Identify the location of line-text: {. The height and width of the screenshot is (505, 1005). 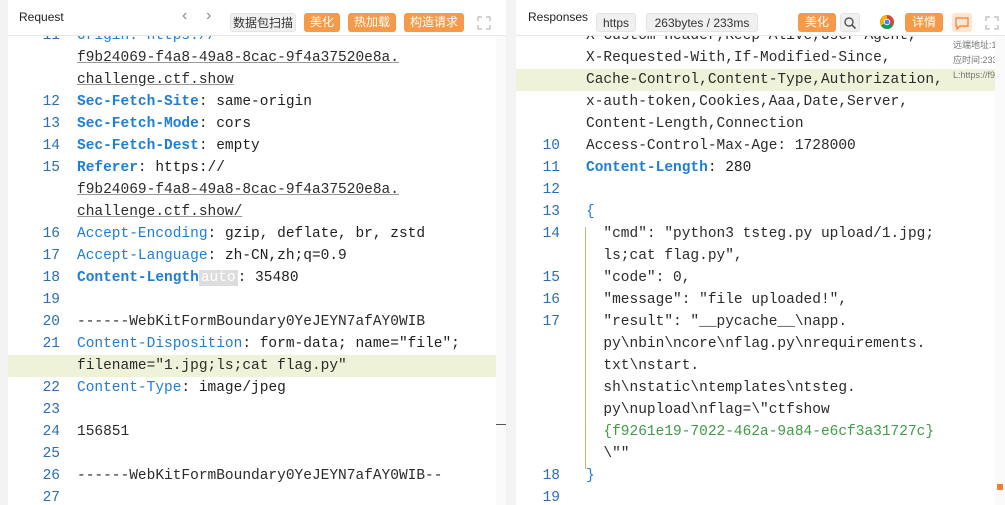
(590, 212).